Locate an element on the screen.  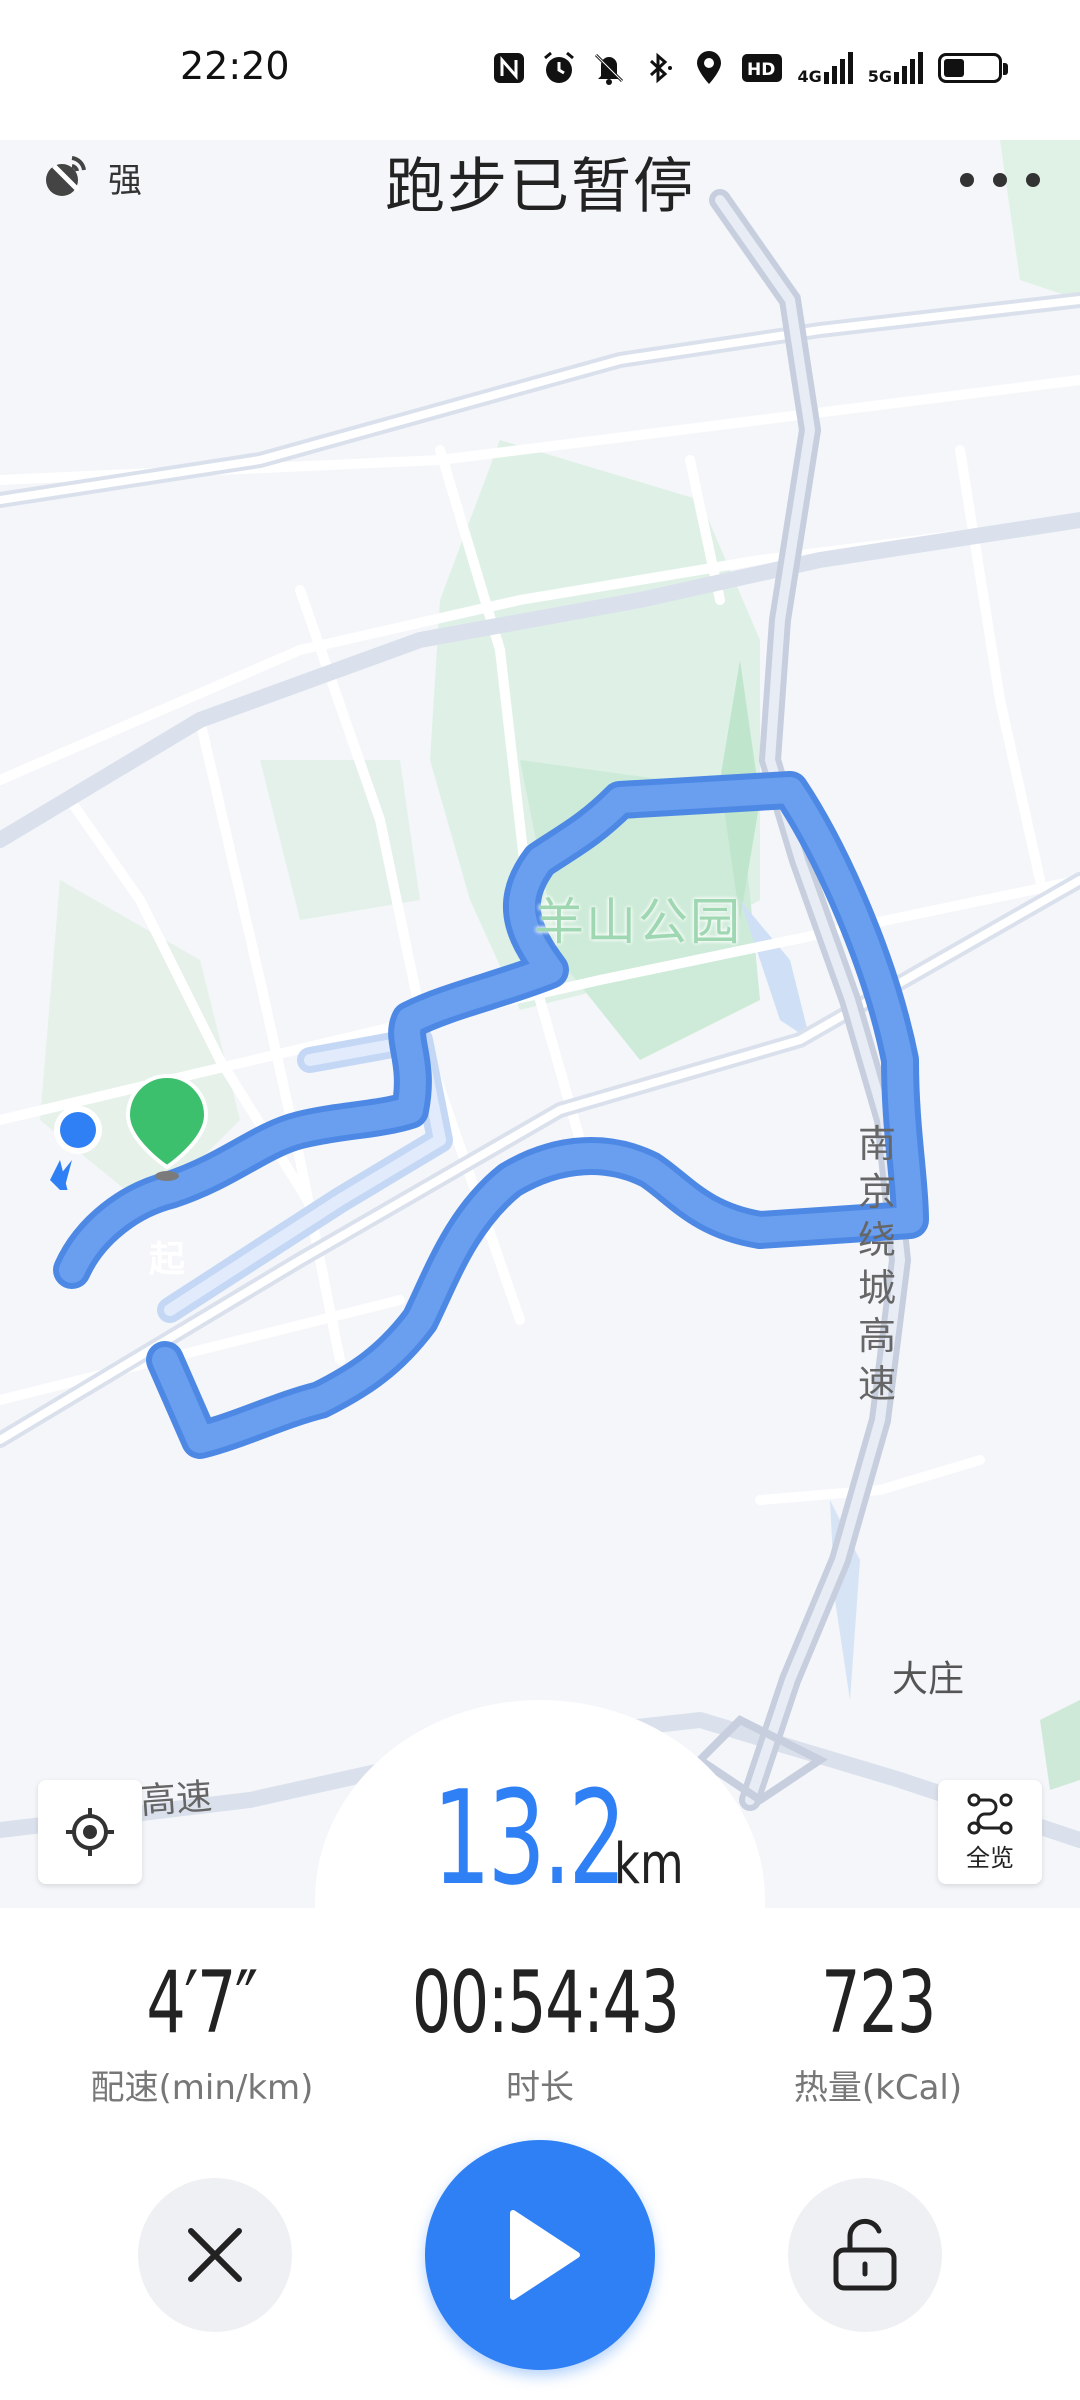
calories-stat: 723 热量(kCal) is located at coordinates (878, 2028).